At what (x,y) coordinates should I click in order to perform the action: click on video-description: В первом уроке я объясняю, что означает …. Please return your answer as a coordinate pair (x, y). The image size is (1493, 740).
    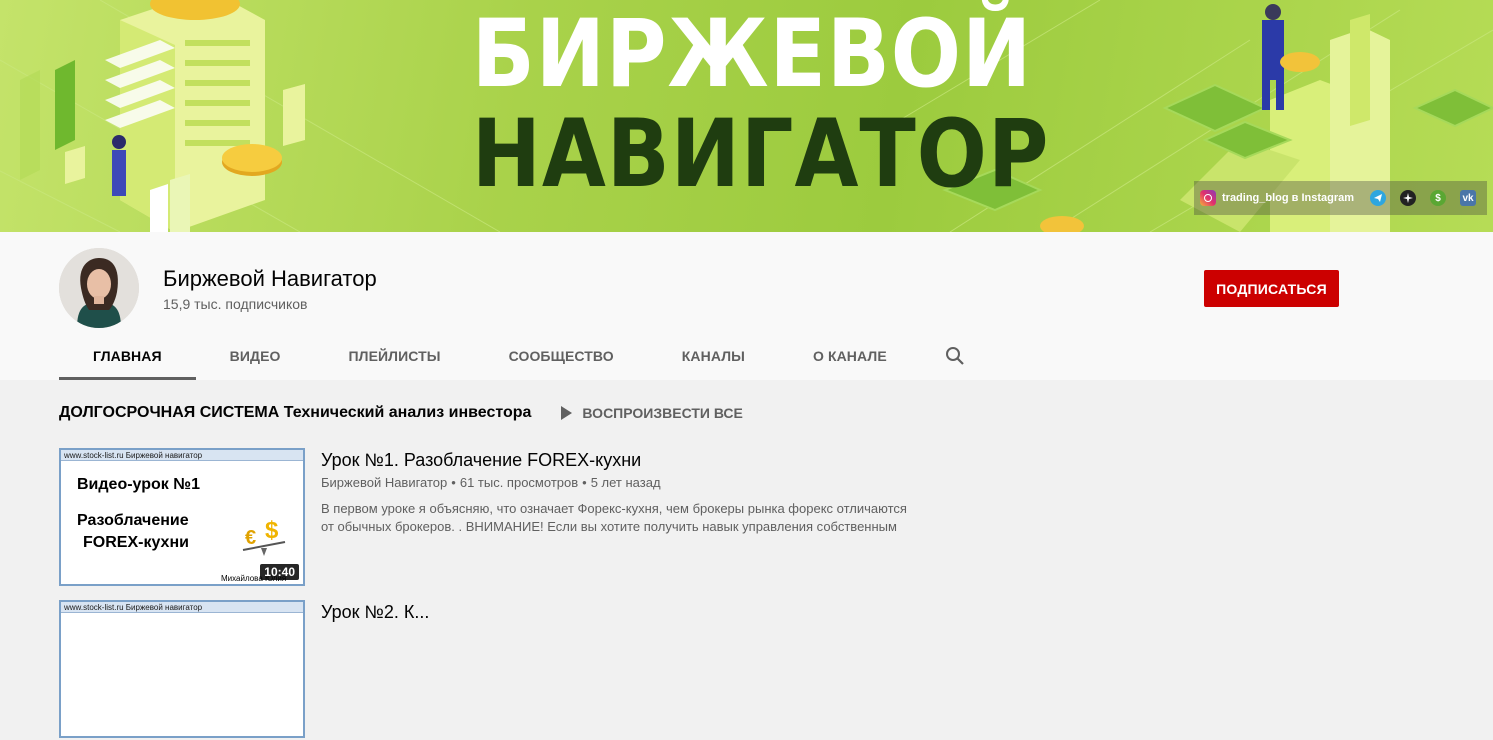
    Looking at the image, I should click on (614, 517).